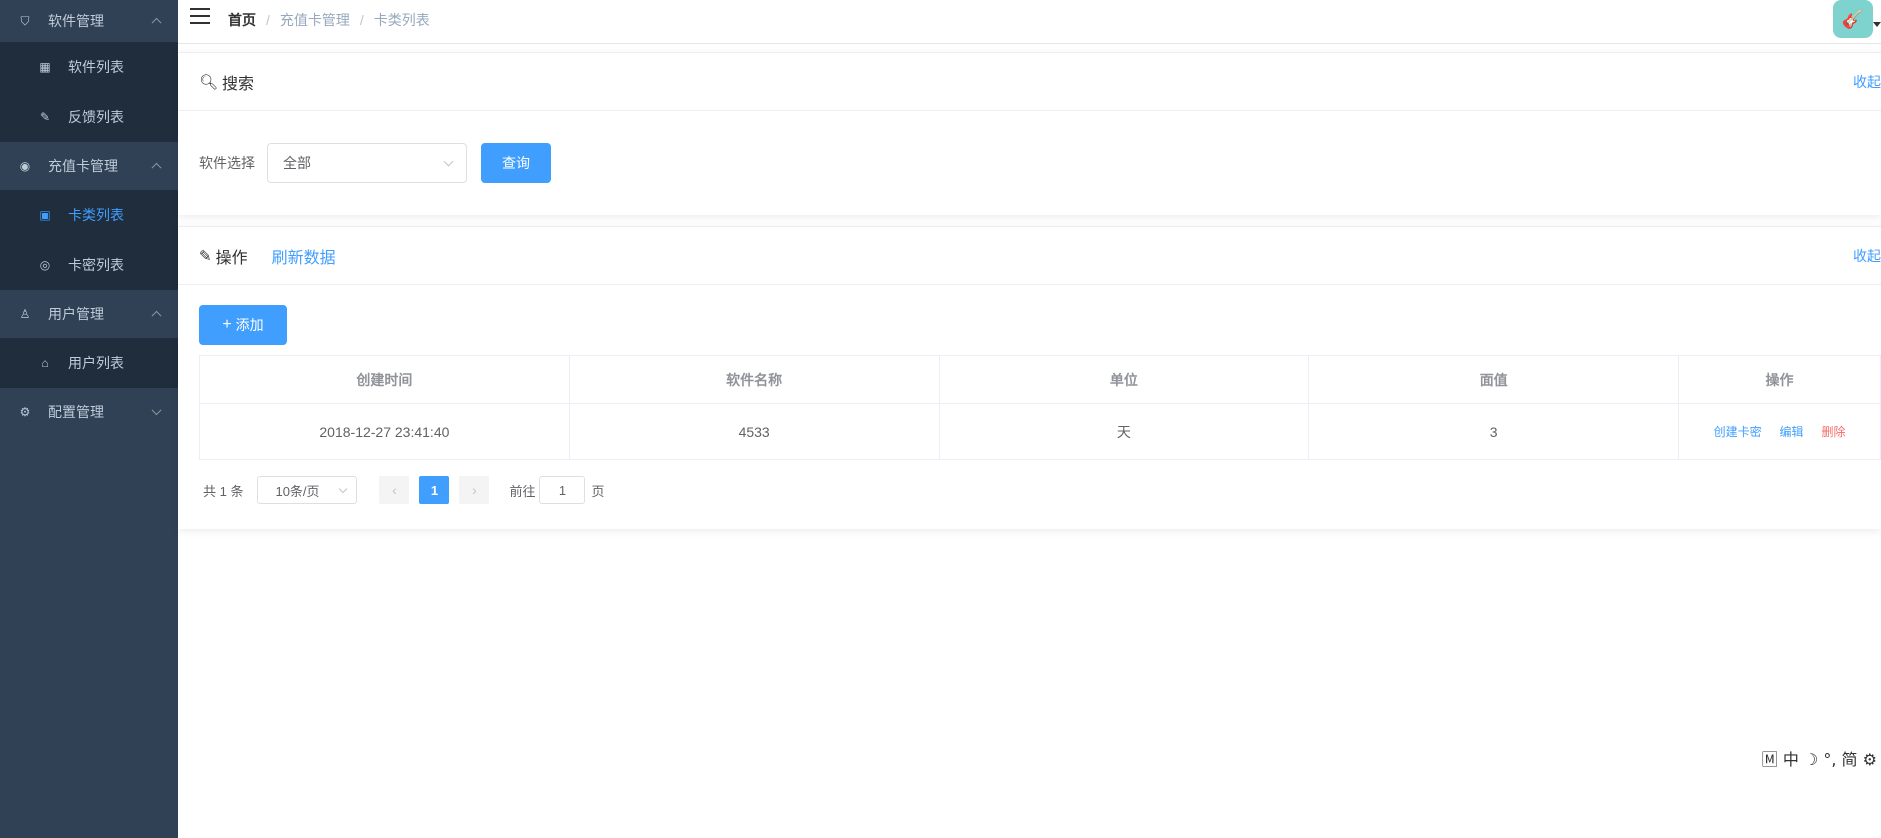 This screenshot has width=1881, height=838. What do you see at coordinates (1779, 379) in the screenshot?
I see `column-header: 操作` at bounding box center [1779, 379].